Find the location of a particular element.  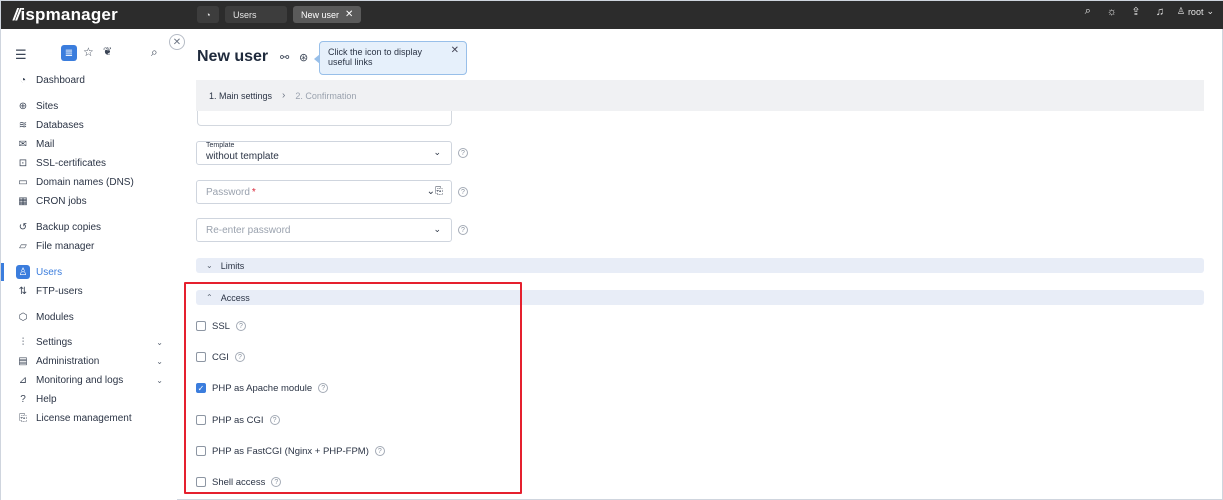

checkbox-label: PHP as FastCGI (Nginx + PHP-FPM) is located at coordinates (290, 451).